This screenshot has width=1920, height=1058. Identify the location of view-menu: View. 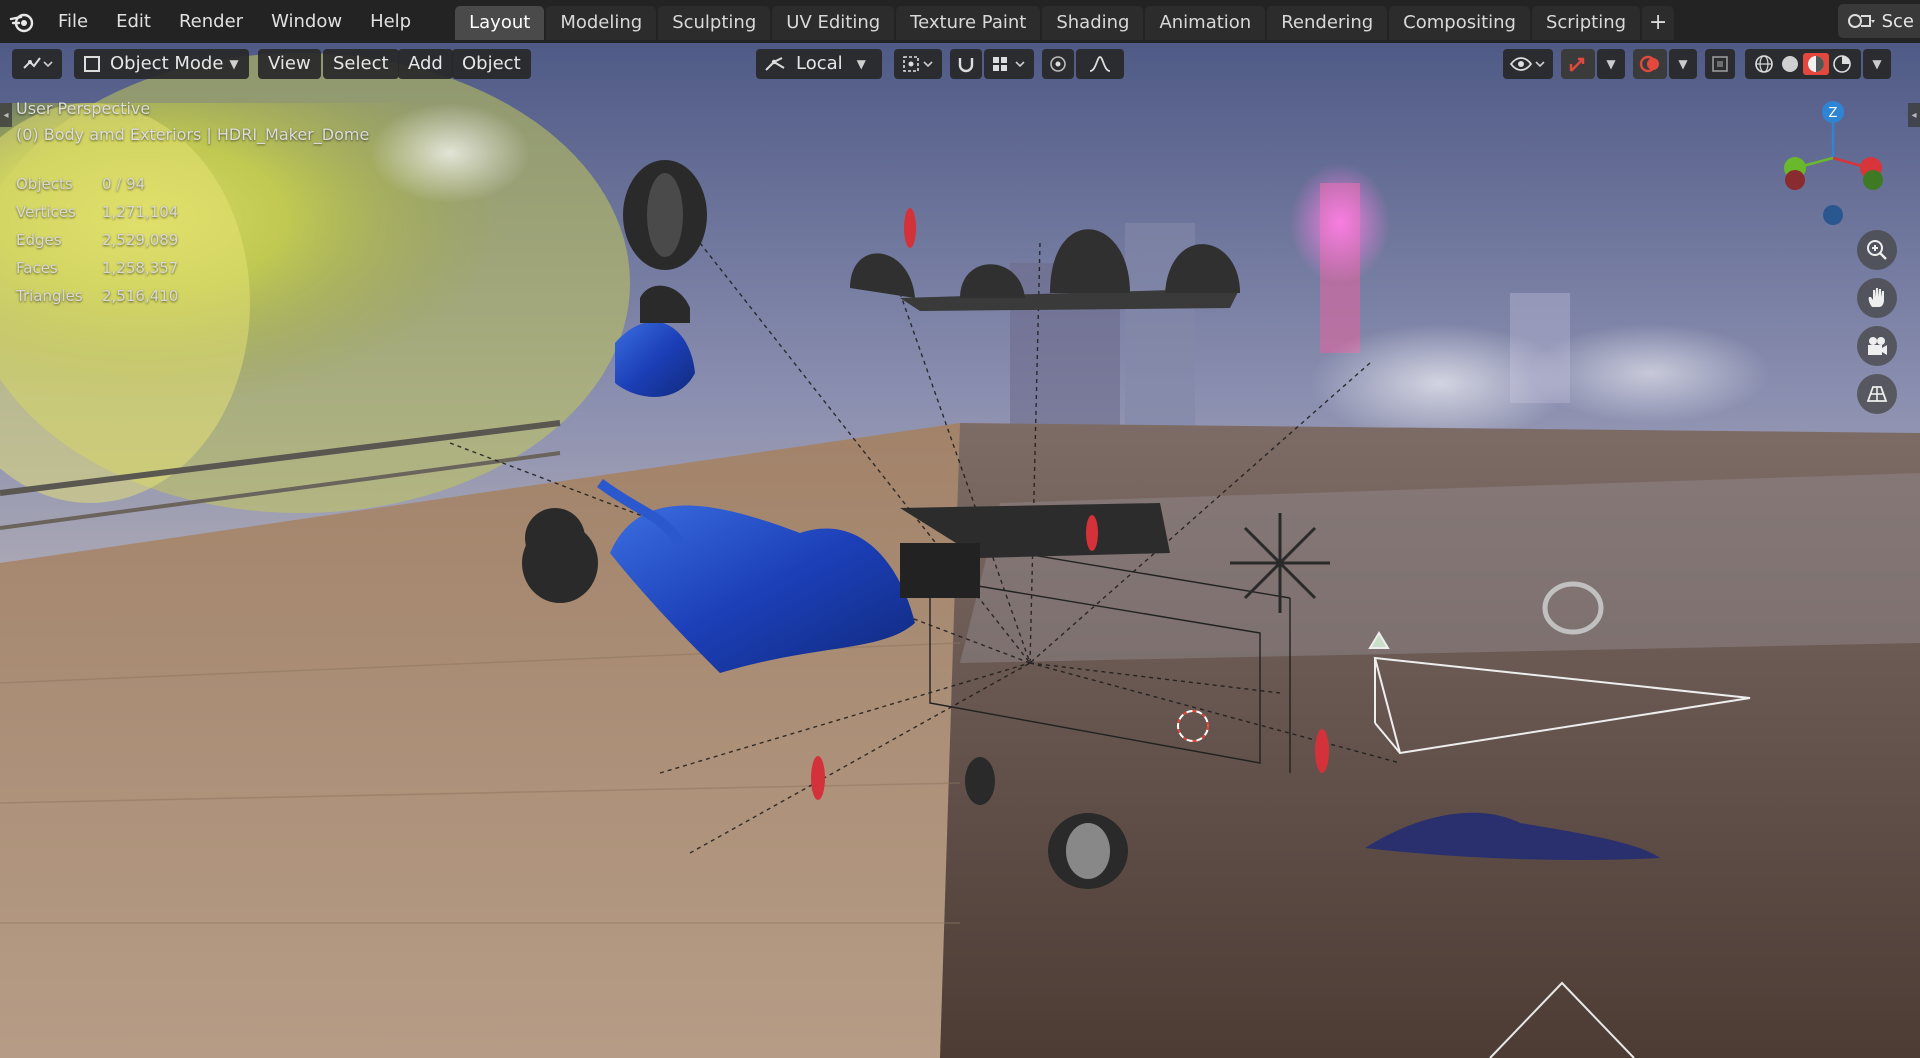
(289, 64).